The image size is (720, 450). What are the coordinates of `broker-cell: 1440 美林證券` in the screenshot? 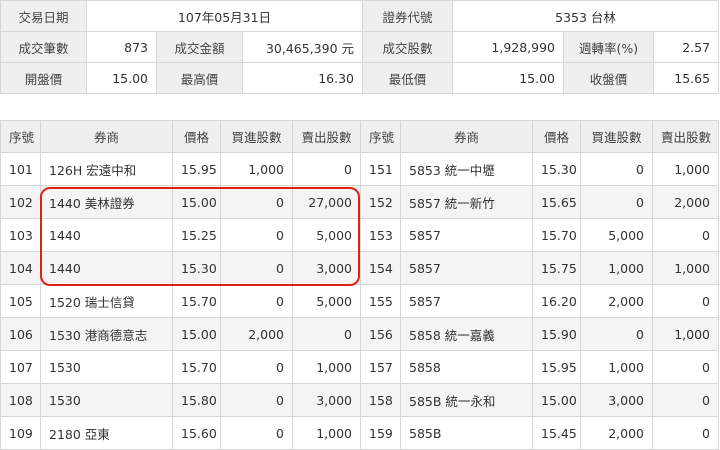 It's located at (106, 202).